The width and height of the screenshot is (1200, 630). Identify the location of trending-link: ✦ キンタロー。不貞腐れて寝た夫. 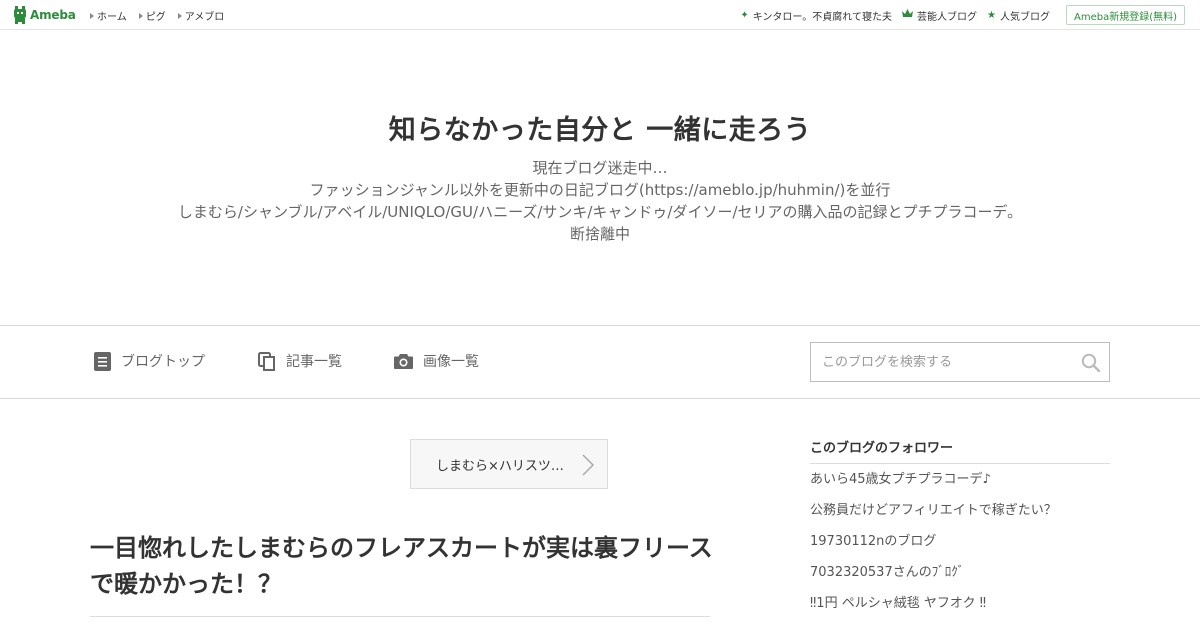
(816, 15).